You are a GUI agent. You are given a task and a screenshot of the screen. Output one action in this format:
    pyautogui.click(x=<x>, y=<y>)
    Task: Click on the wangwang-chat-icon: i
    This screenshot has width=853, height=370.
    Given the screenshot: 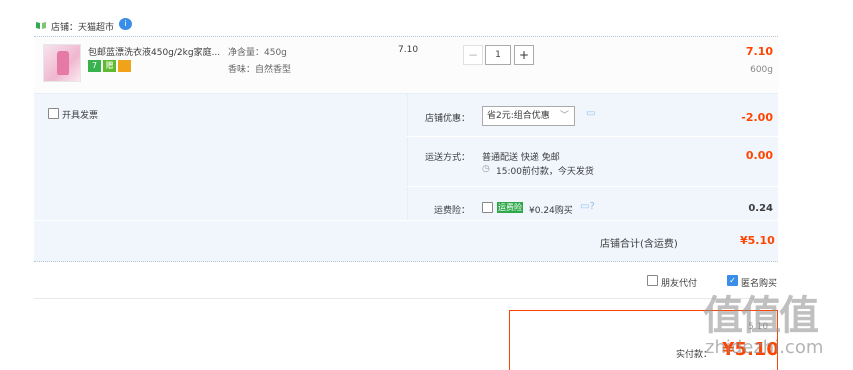 What is the action you would take?
    pyautogui.click(x=125, y=24)
    